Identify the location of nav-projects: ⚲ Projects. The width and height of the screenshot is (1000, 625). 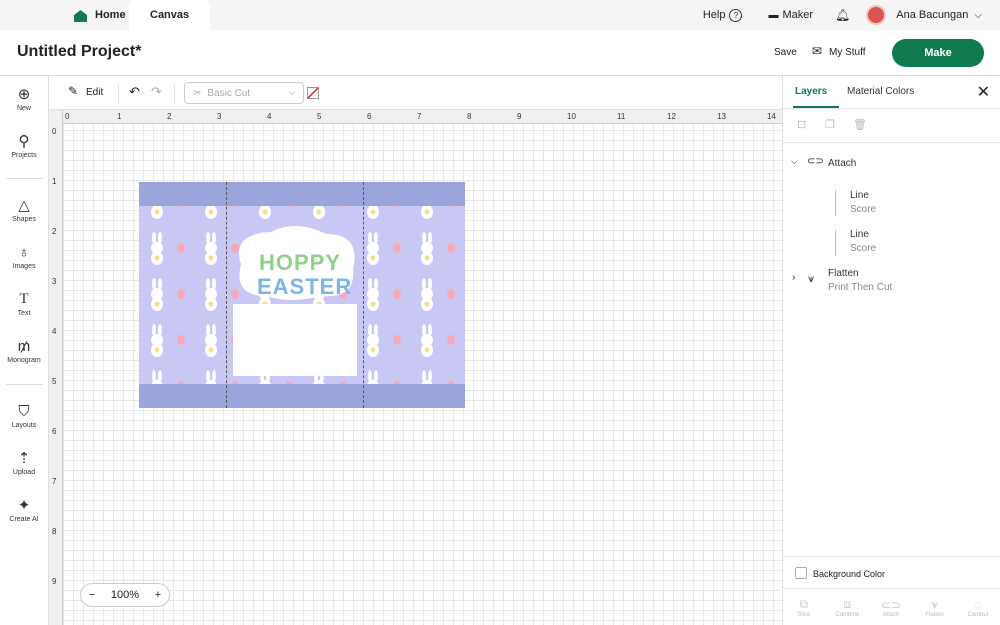
(24, 146).